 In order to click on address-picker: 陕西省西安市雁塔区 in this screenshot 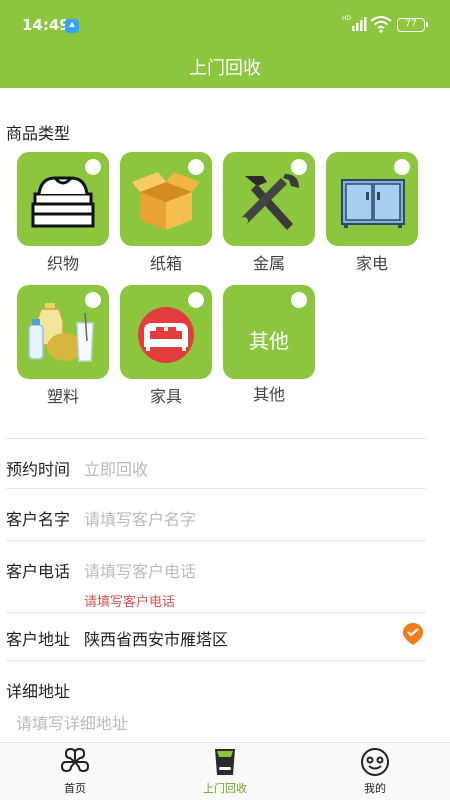, I will do `click(156, 638)`.